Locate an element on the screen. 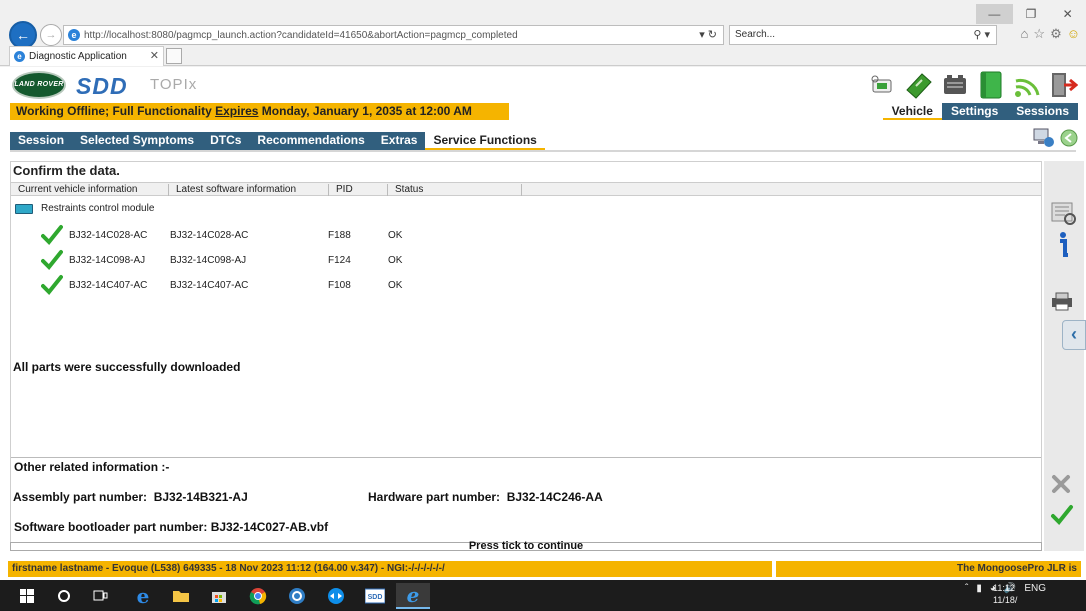  windows-taskbar: e SDD e ˆ ▮ ◕ 🔊 ENG 11:12 11/18/ is located at coordinates (543, 595).